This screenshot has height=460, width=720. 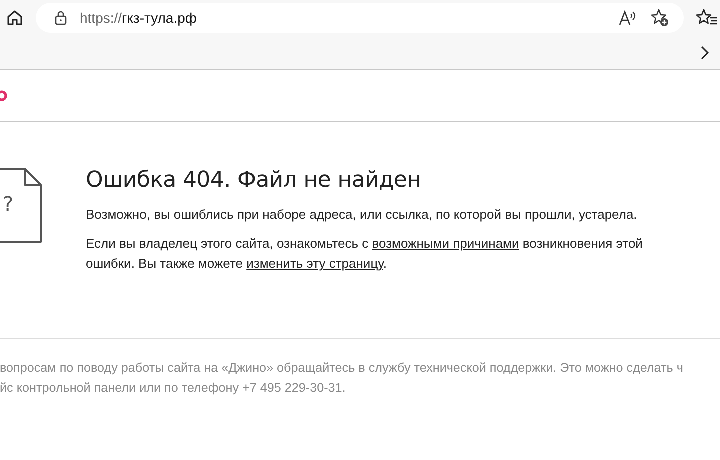 What do you see at coordinates (61, 18) in the screenshot?
I see `lock-icon` at bounding box center [61, 18].